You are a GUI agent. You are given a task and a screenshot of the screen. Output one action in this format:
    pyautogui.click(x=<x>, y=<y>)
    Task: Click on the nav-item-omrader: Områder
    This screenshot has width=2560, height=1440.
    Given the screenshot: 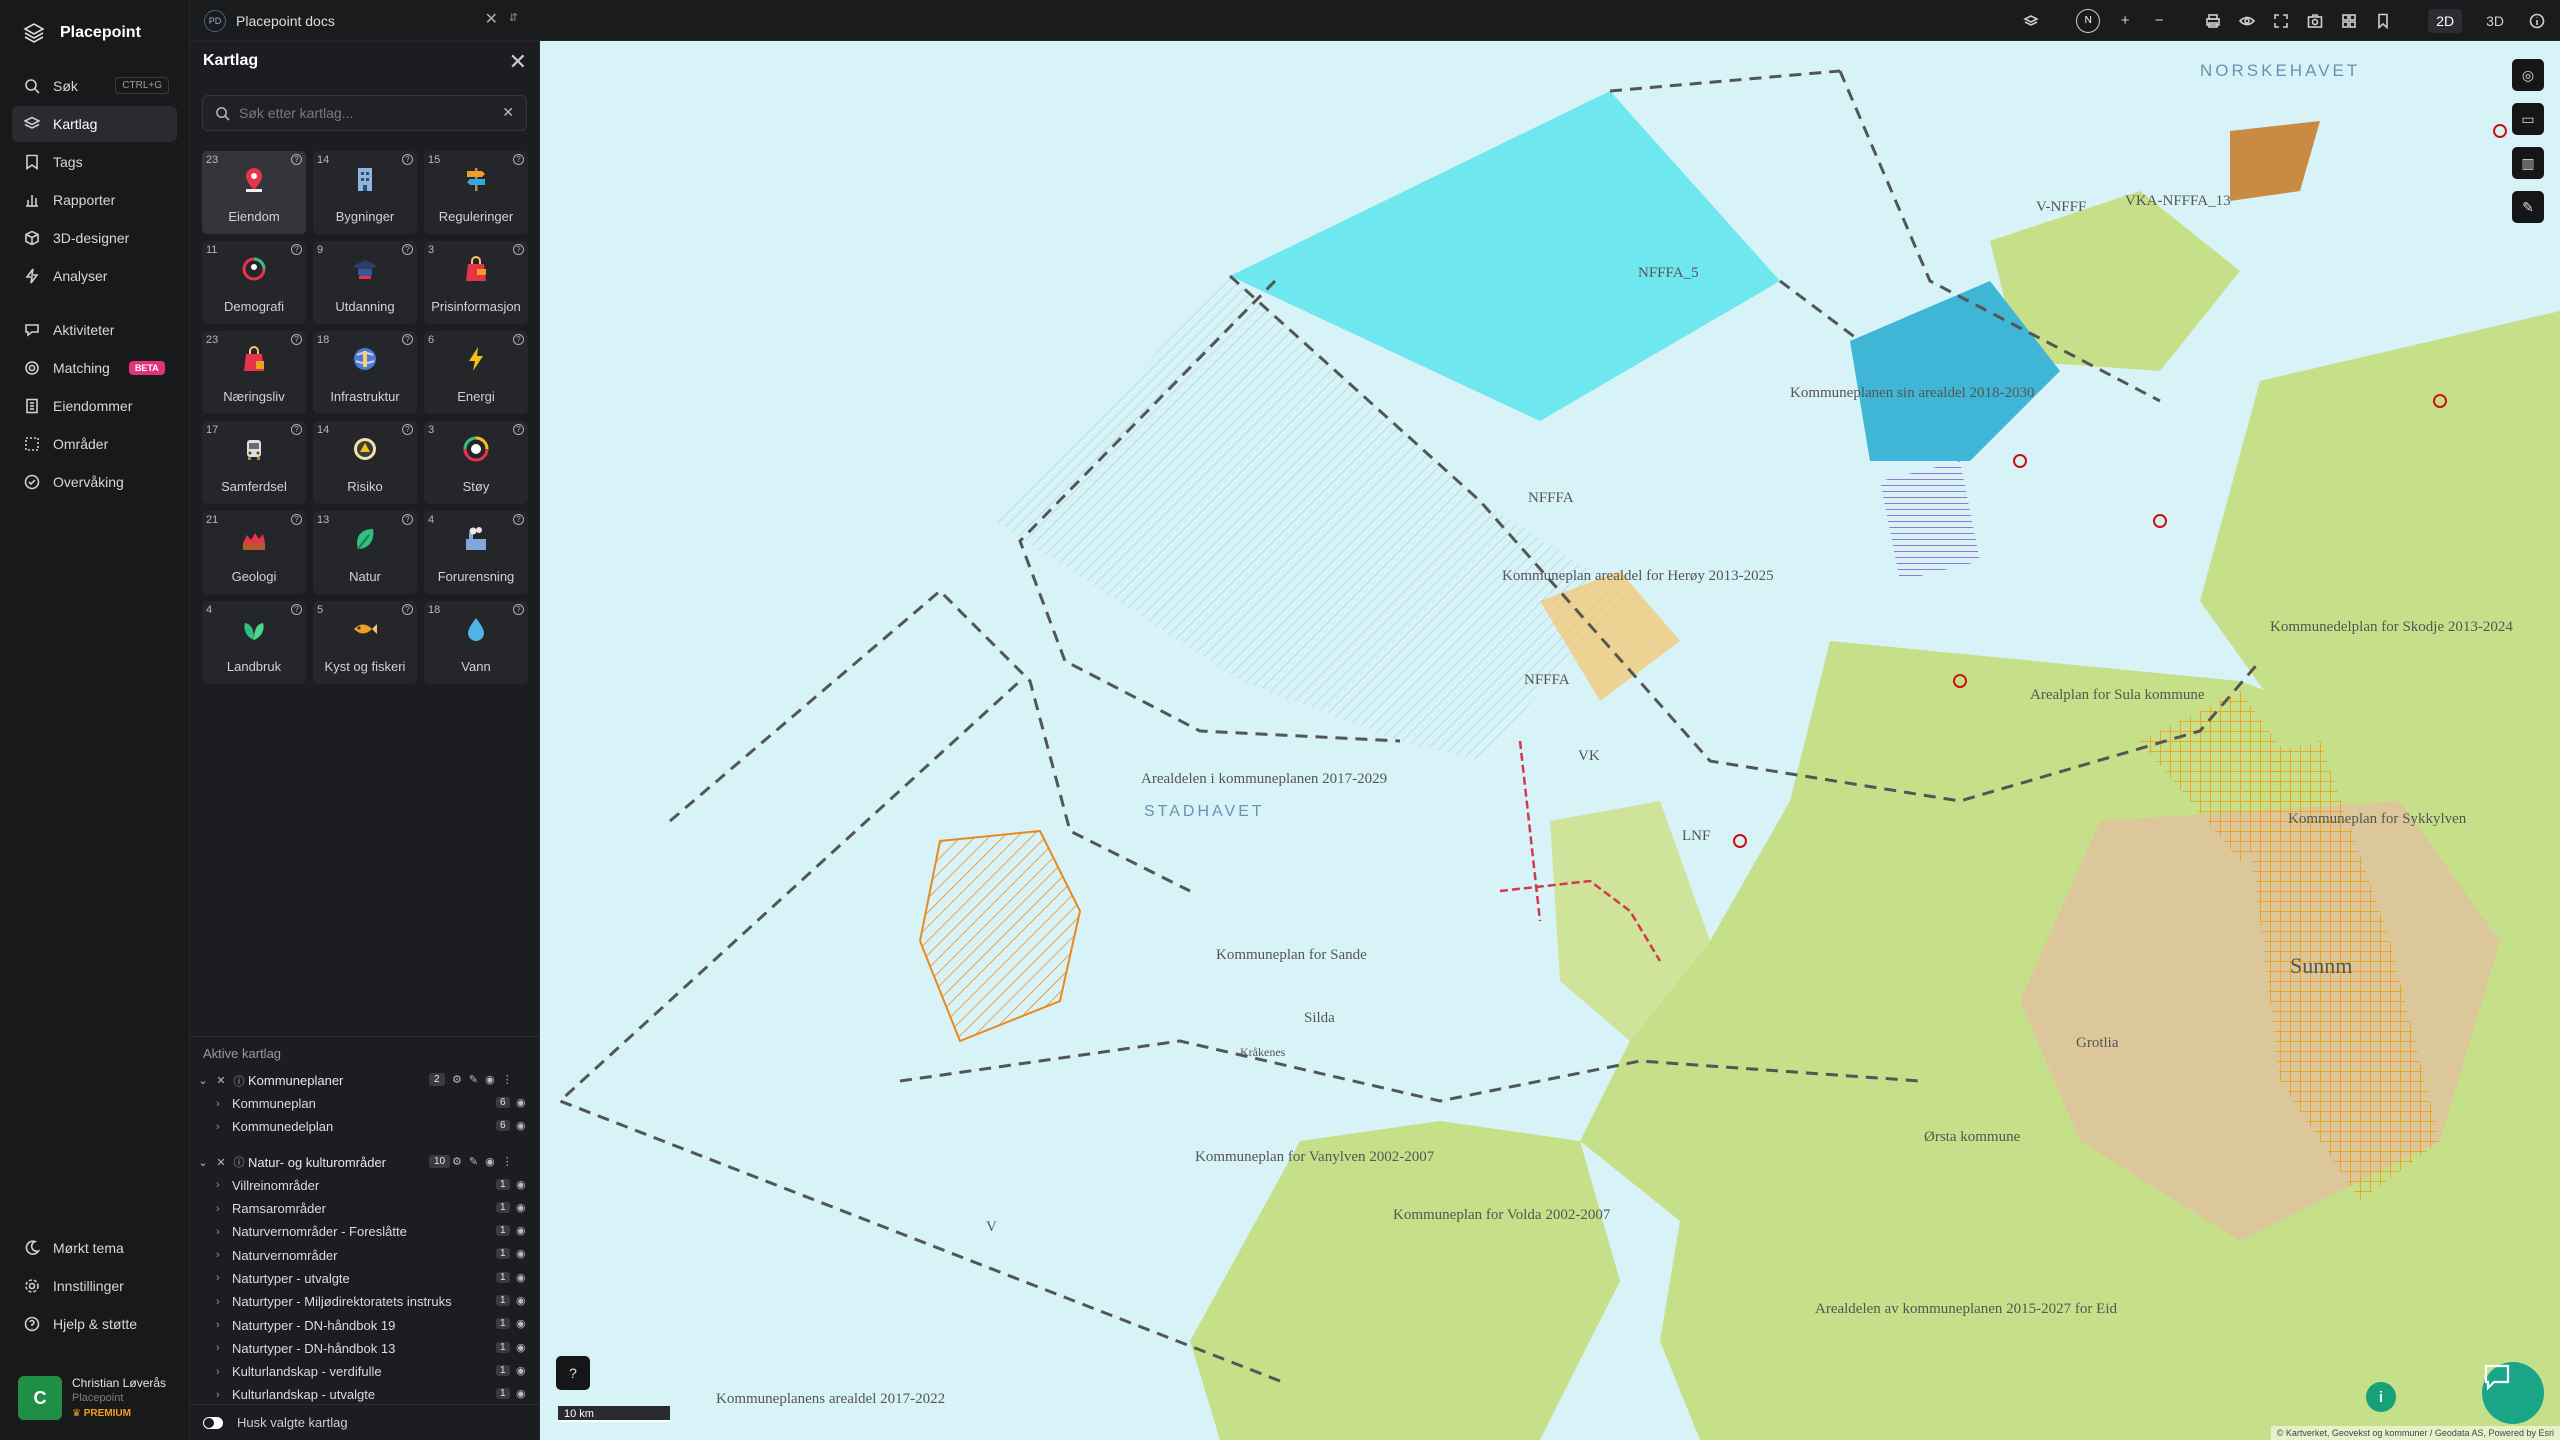 What is the action you would take?
    pyautogui.click(x=94, y=444)
    